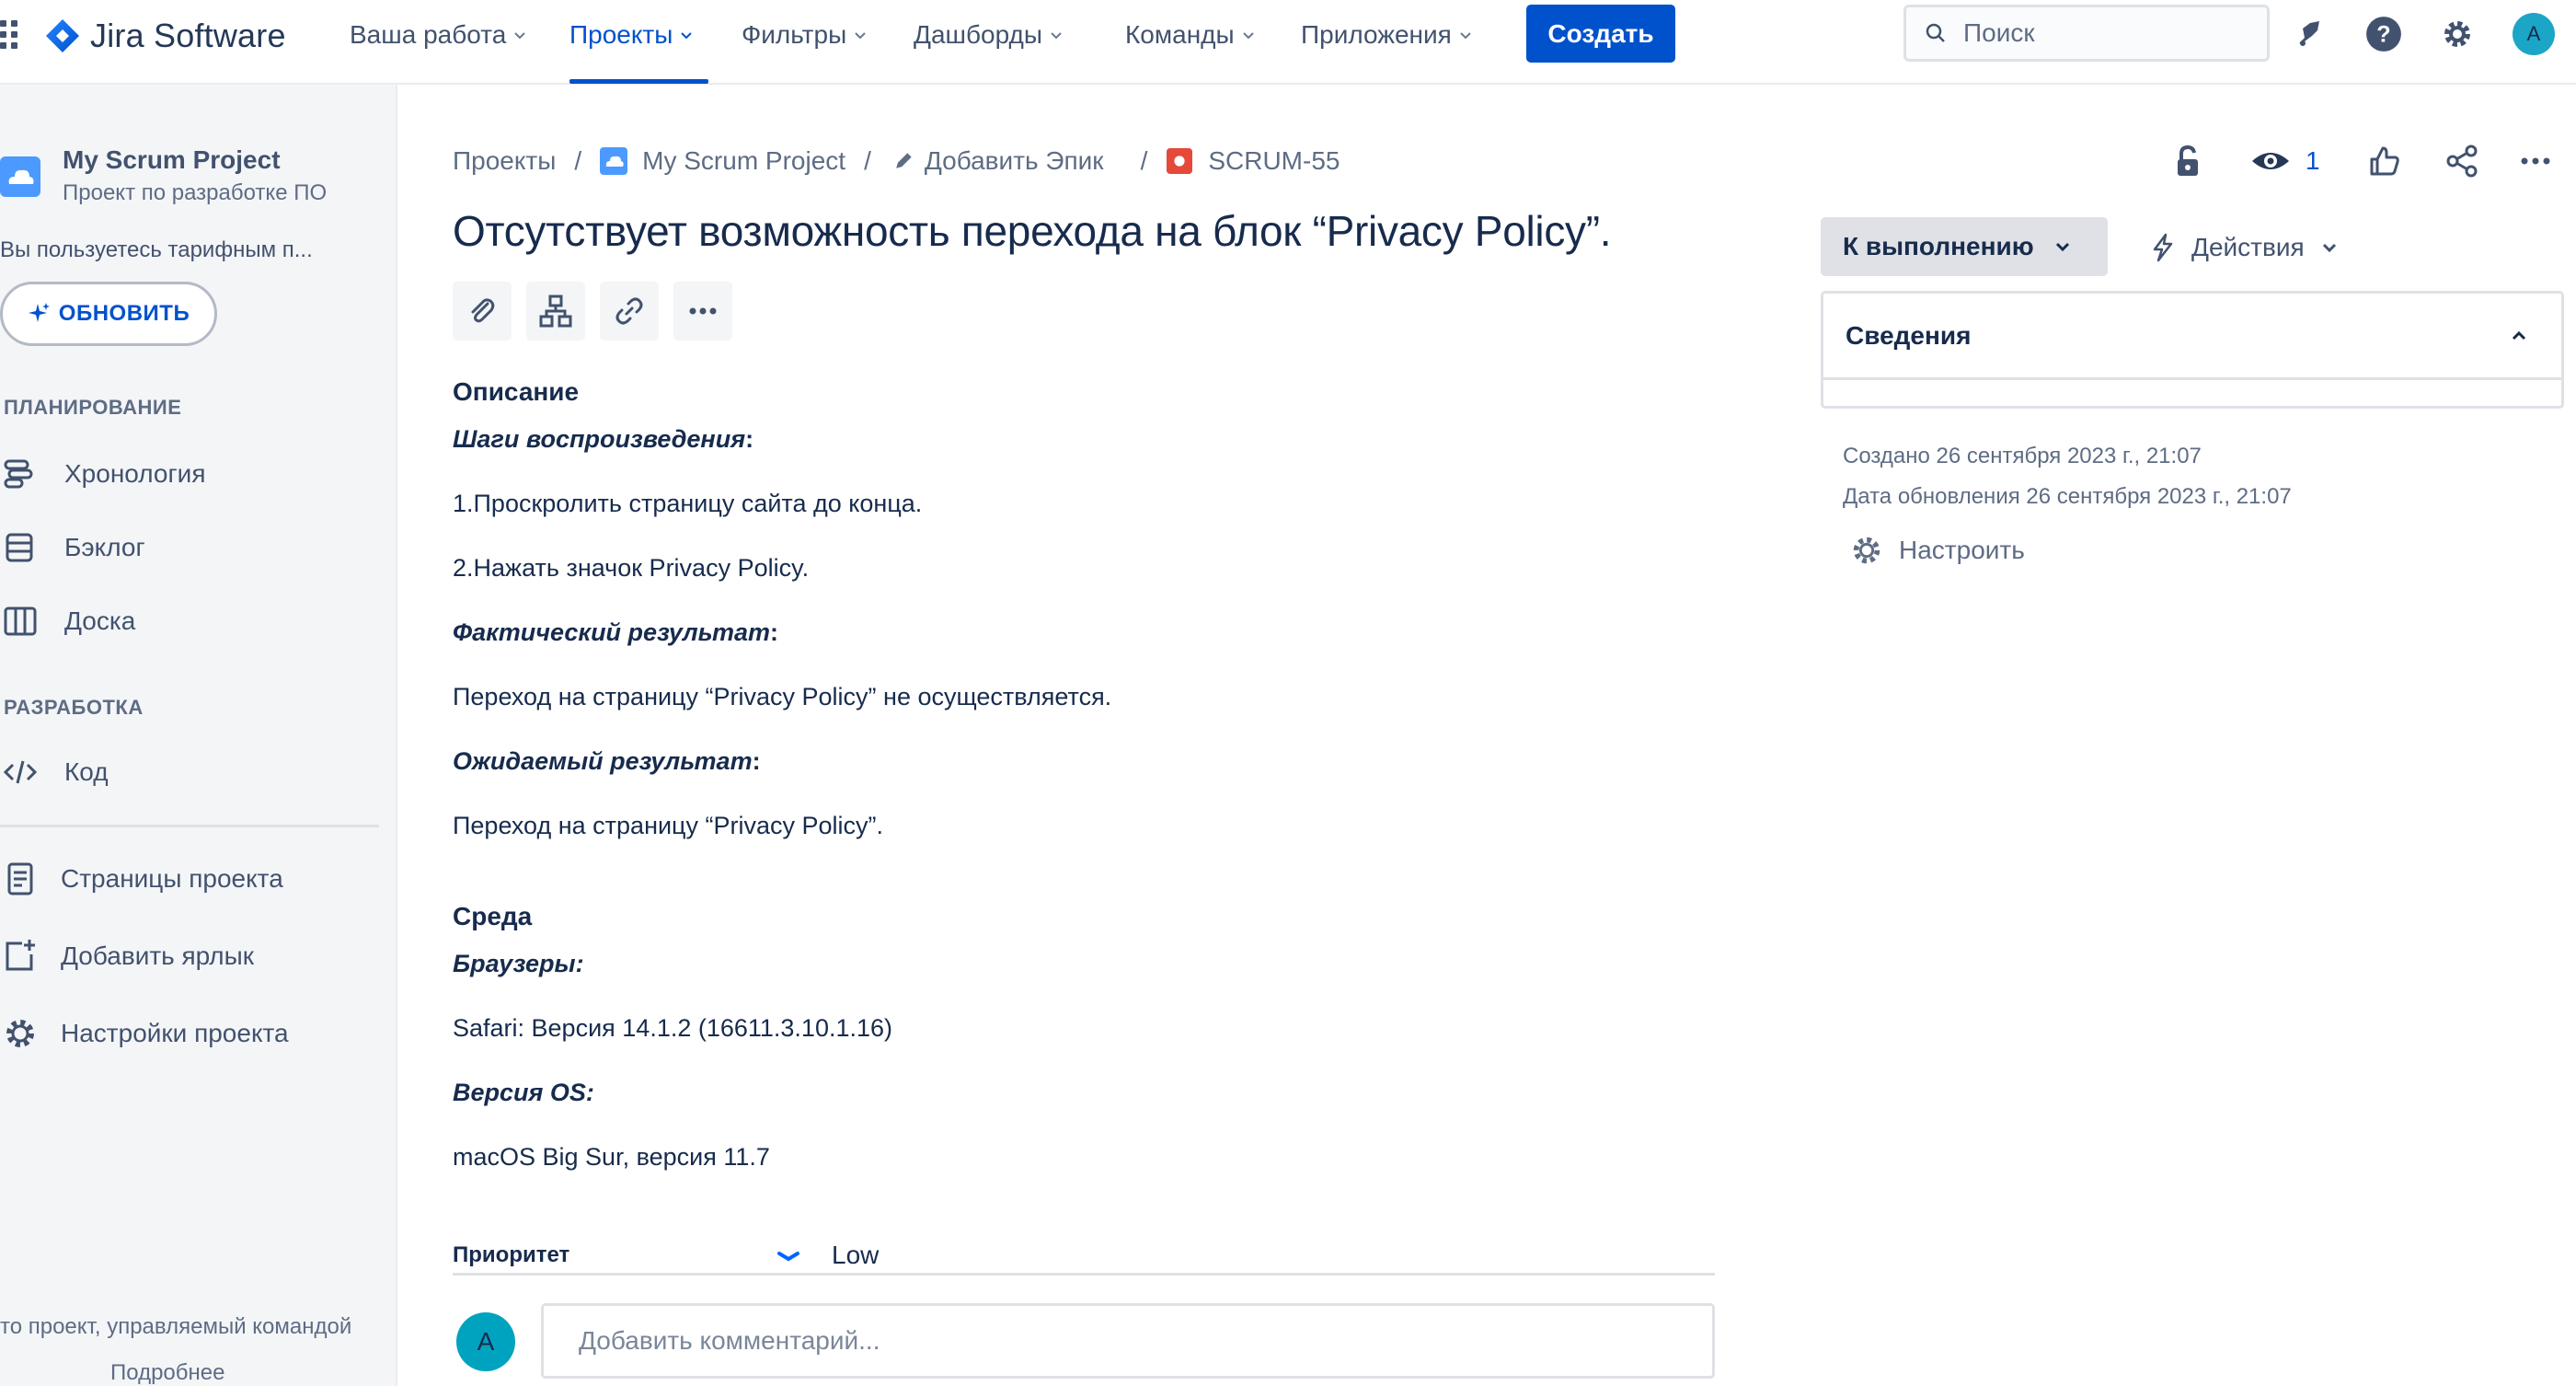  What do you see at coordinates (86, 771) in the screenshot?
I see `sidebar-item-label: Код` at bounding box center [86, 771].